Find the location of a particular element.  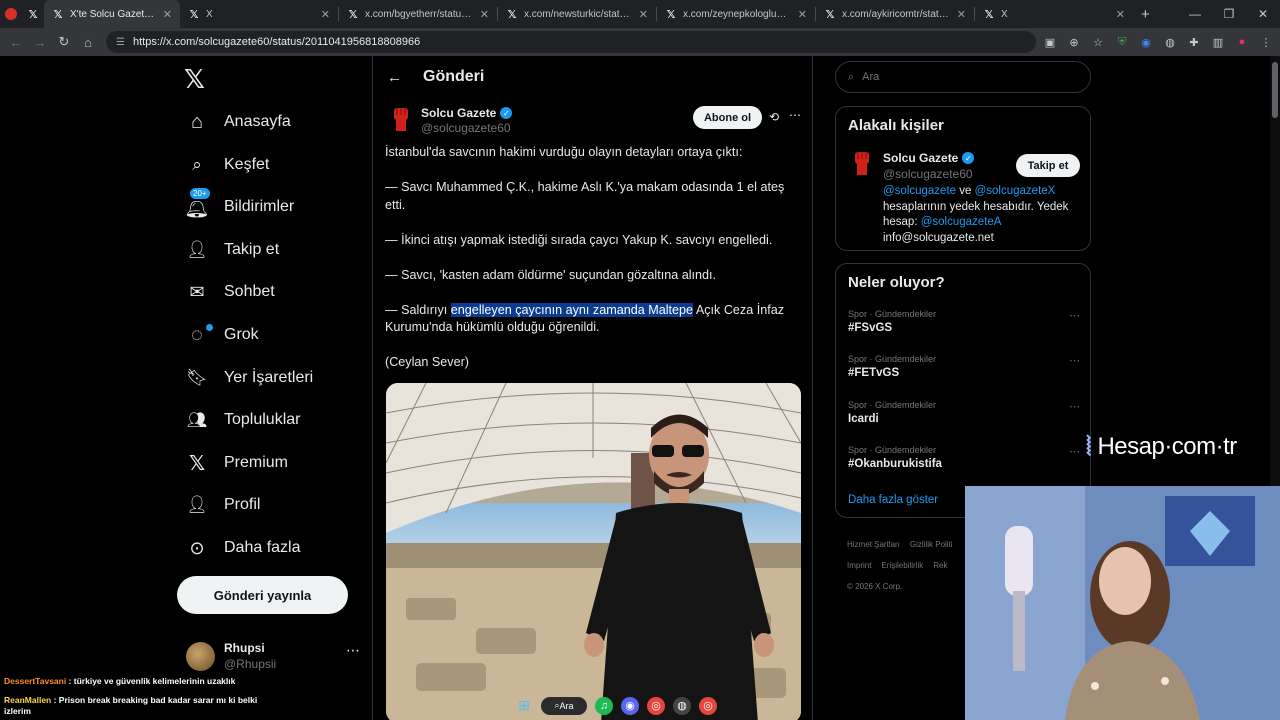

trend-item: Spor · Gündemdekiler #Okanburukistifa ⋯ is located at coordinates (964, 457).